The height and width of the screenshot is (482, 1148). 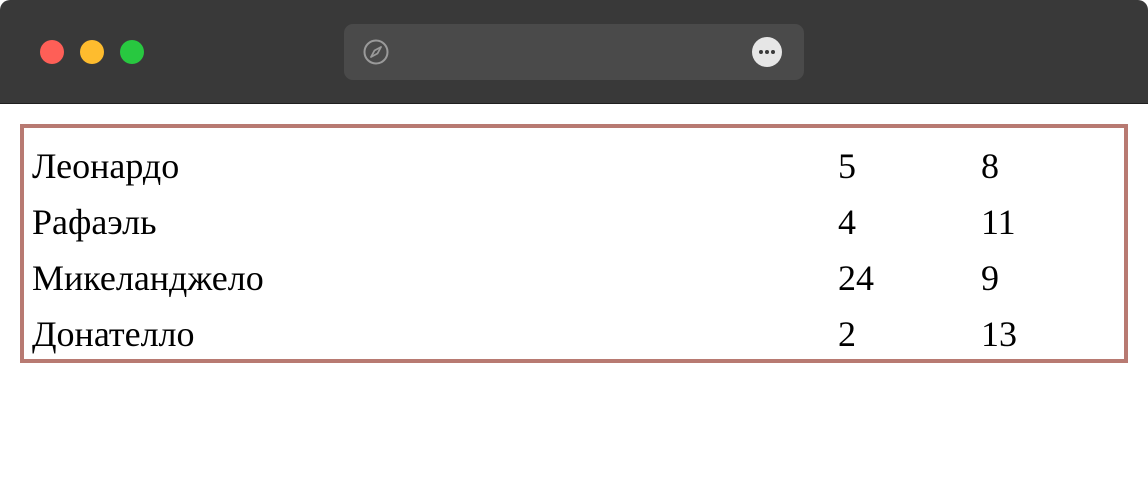 I want to click on row-name-cell: Рафаэль, so click(x=94, y=222).